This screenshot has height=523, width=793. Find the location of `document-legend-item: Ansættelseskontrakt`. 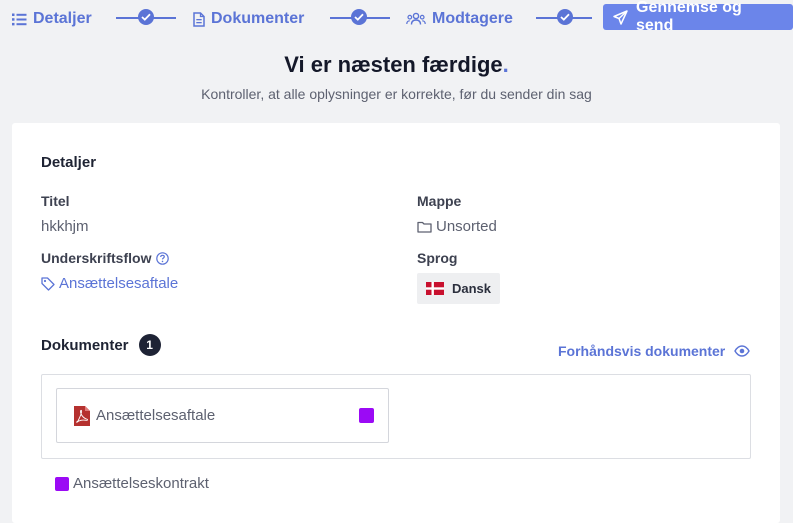

document-legend-item: Ansættelseskontrakt is located at coordinates (132, 483).